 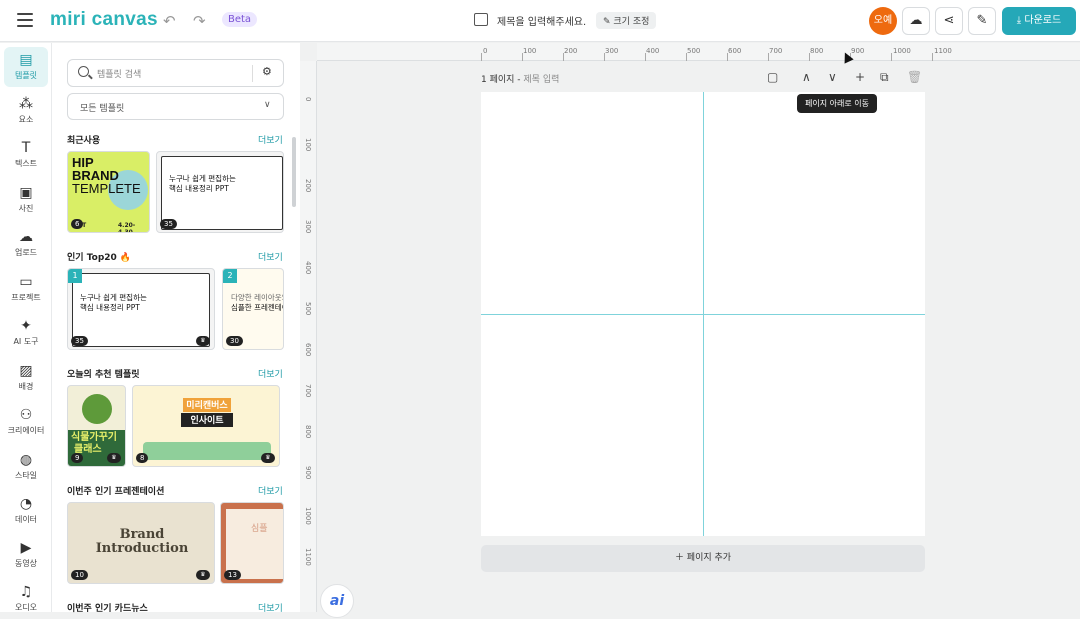 I want to click on nav-label: 동영상, so click(x=26, y=563).